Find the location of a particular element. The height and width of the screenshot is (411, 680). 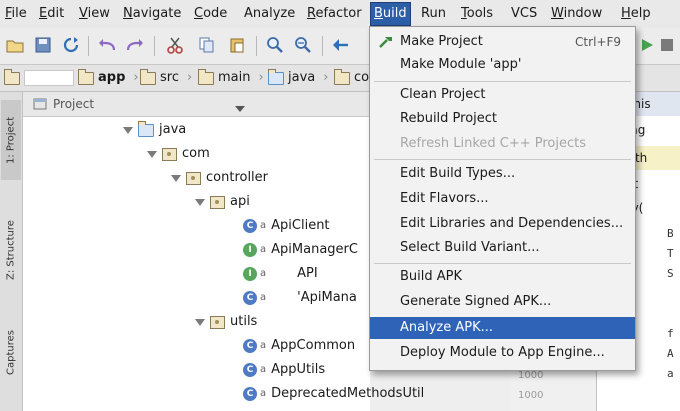

breadcrumb-app: app › is located at coordinates (108, 78).